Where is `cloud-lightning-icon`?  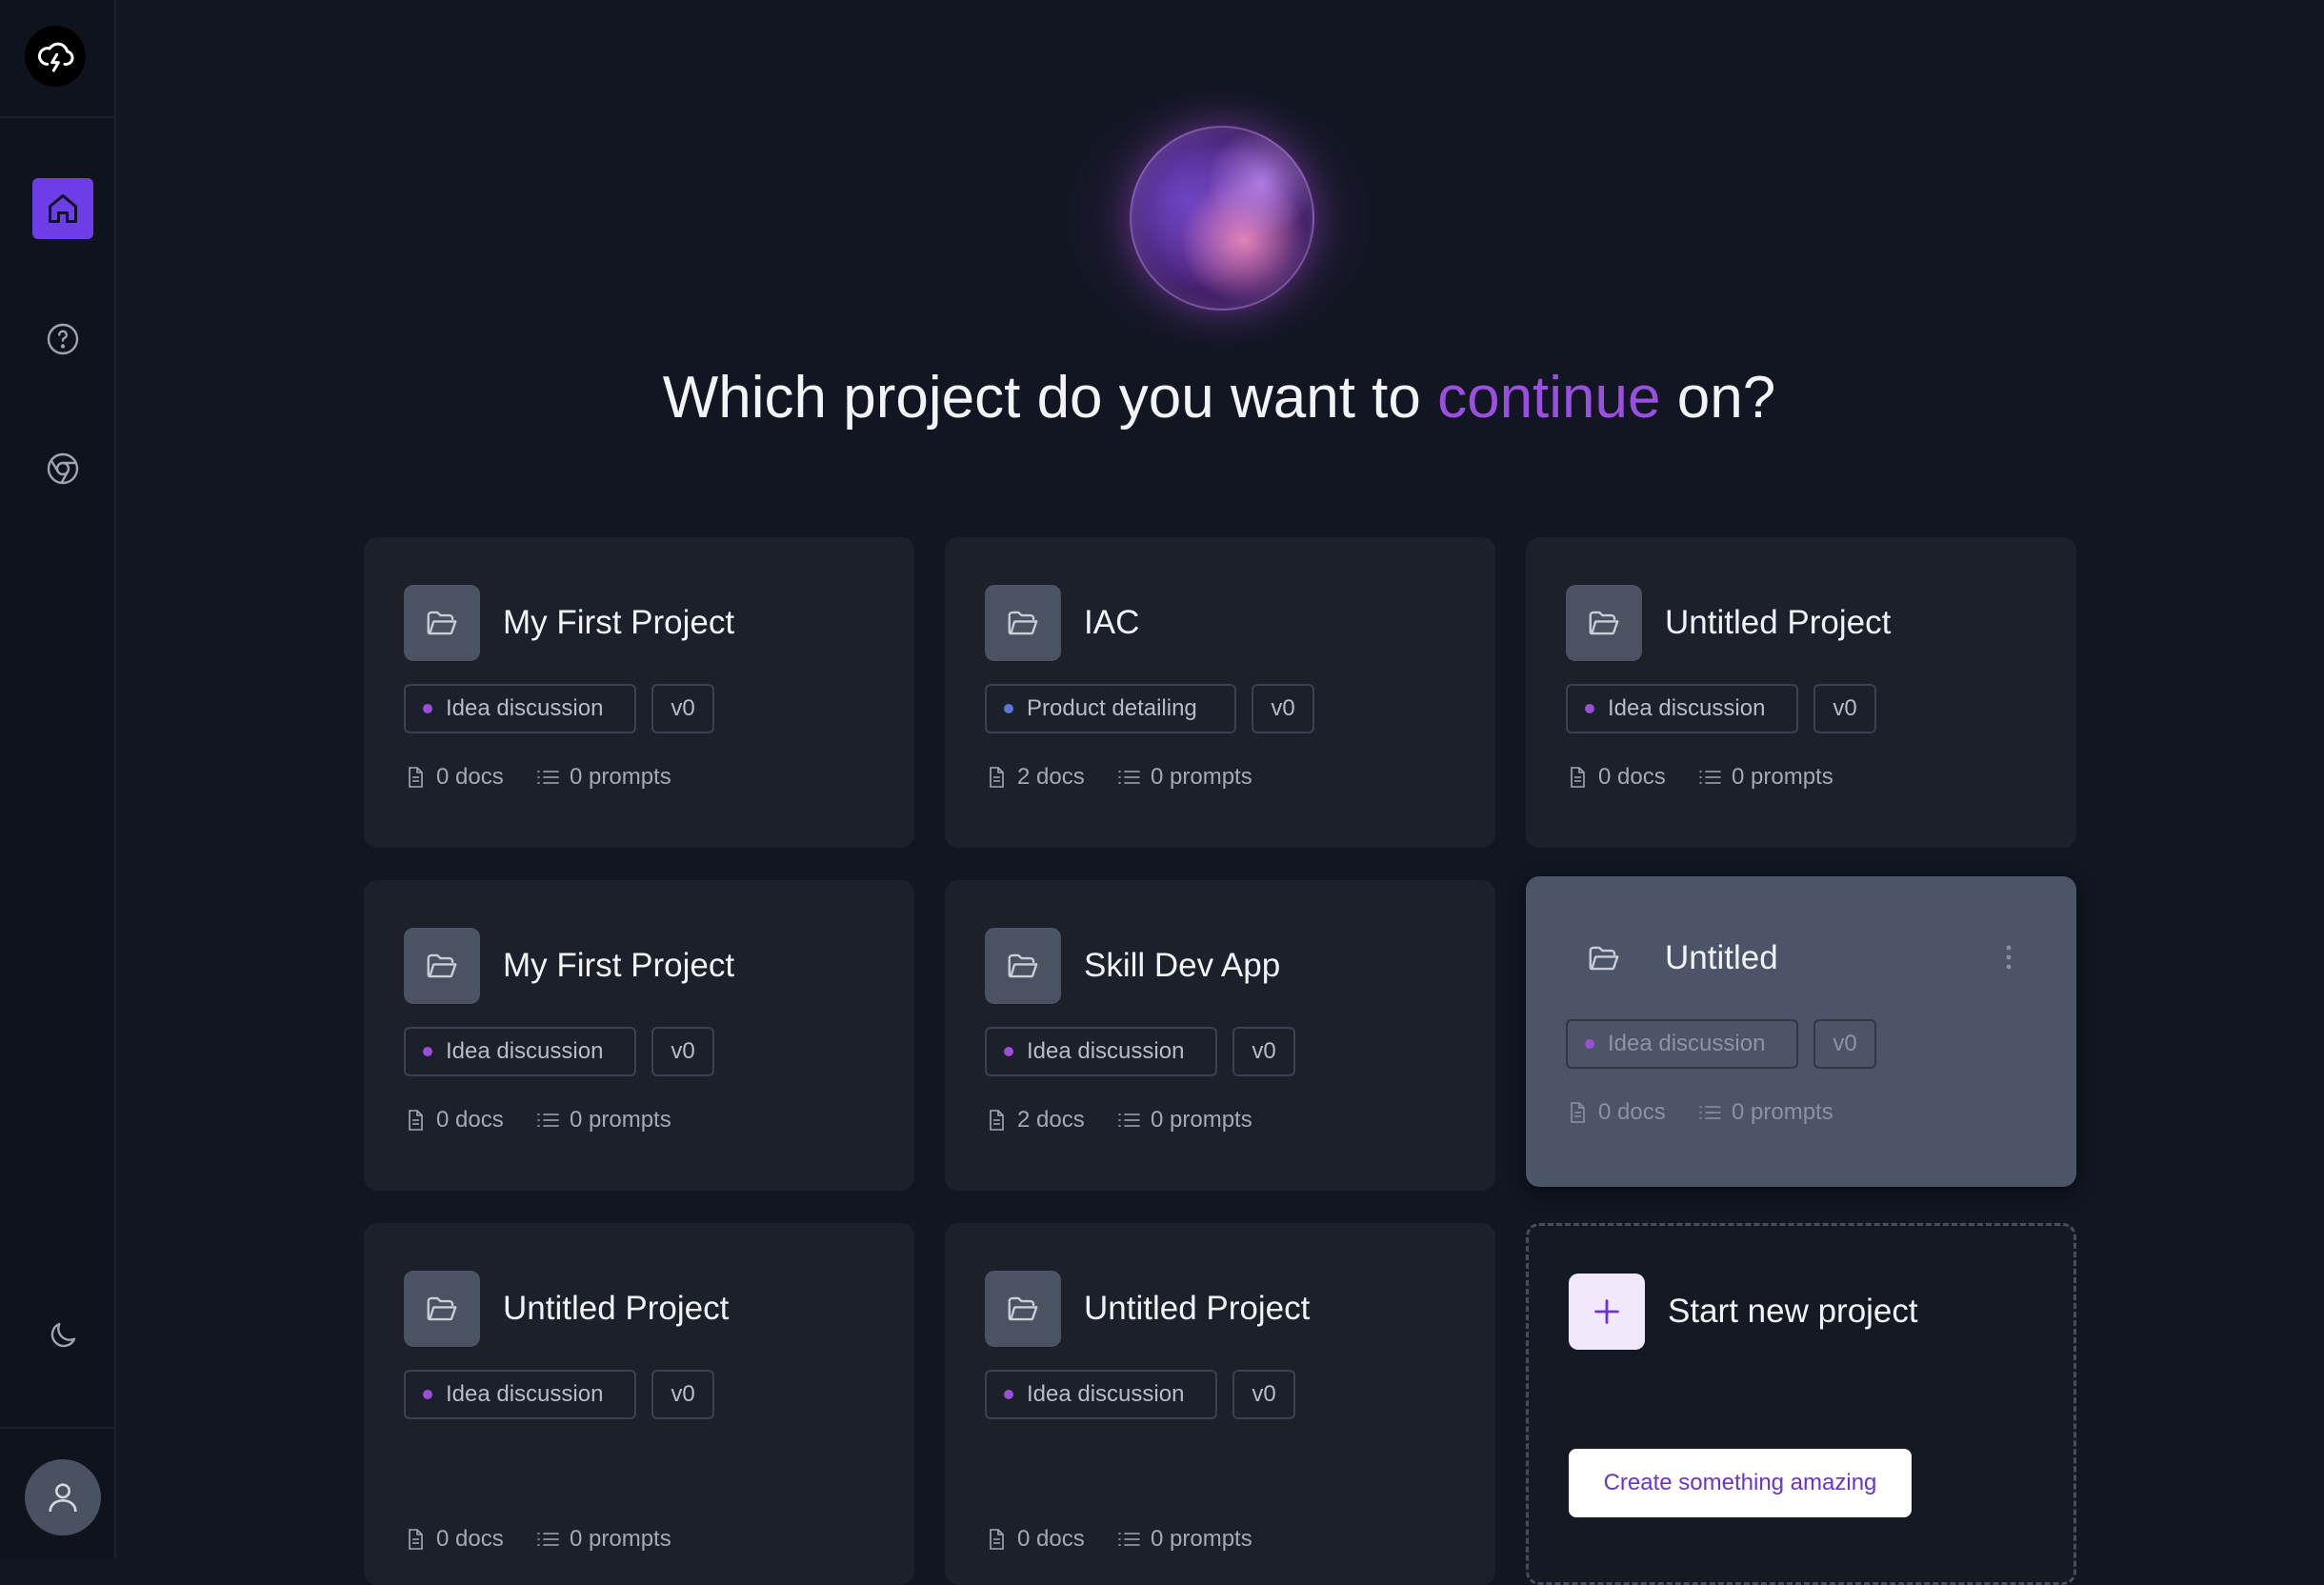
cloud-lightning-icon is located at coordinates (56, 57).